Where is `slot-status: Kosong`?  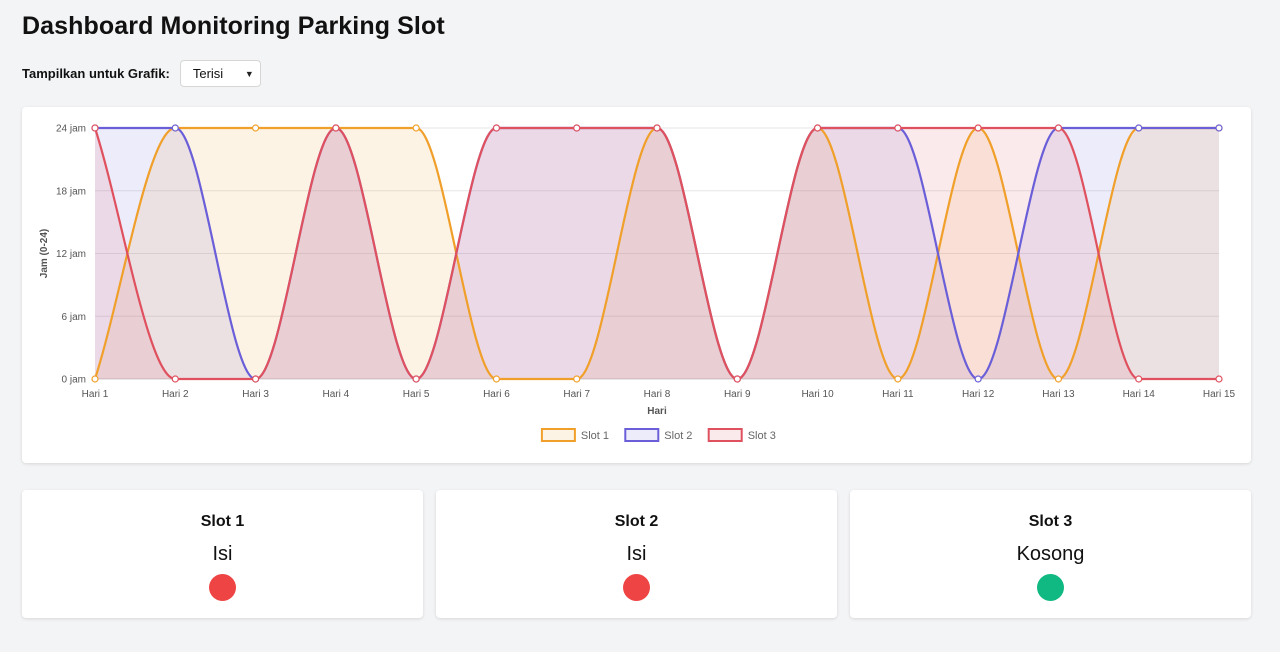 slot-status: Kosong is located at coordinates (1050, 554).